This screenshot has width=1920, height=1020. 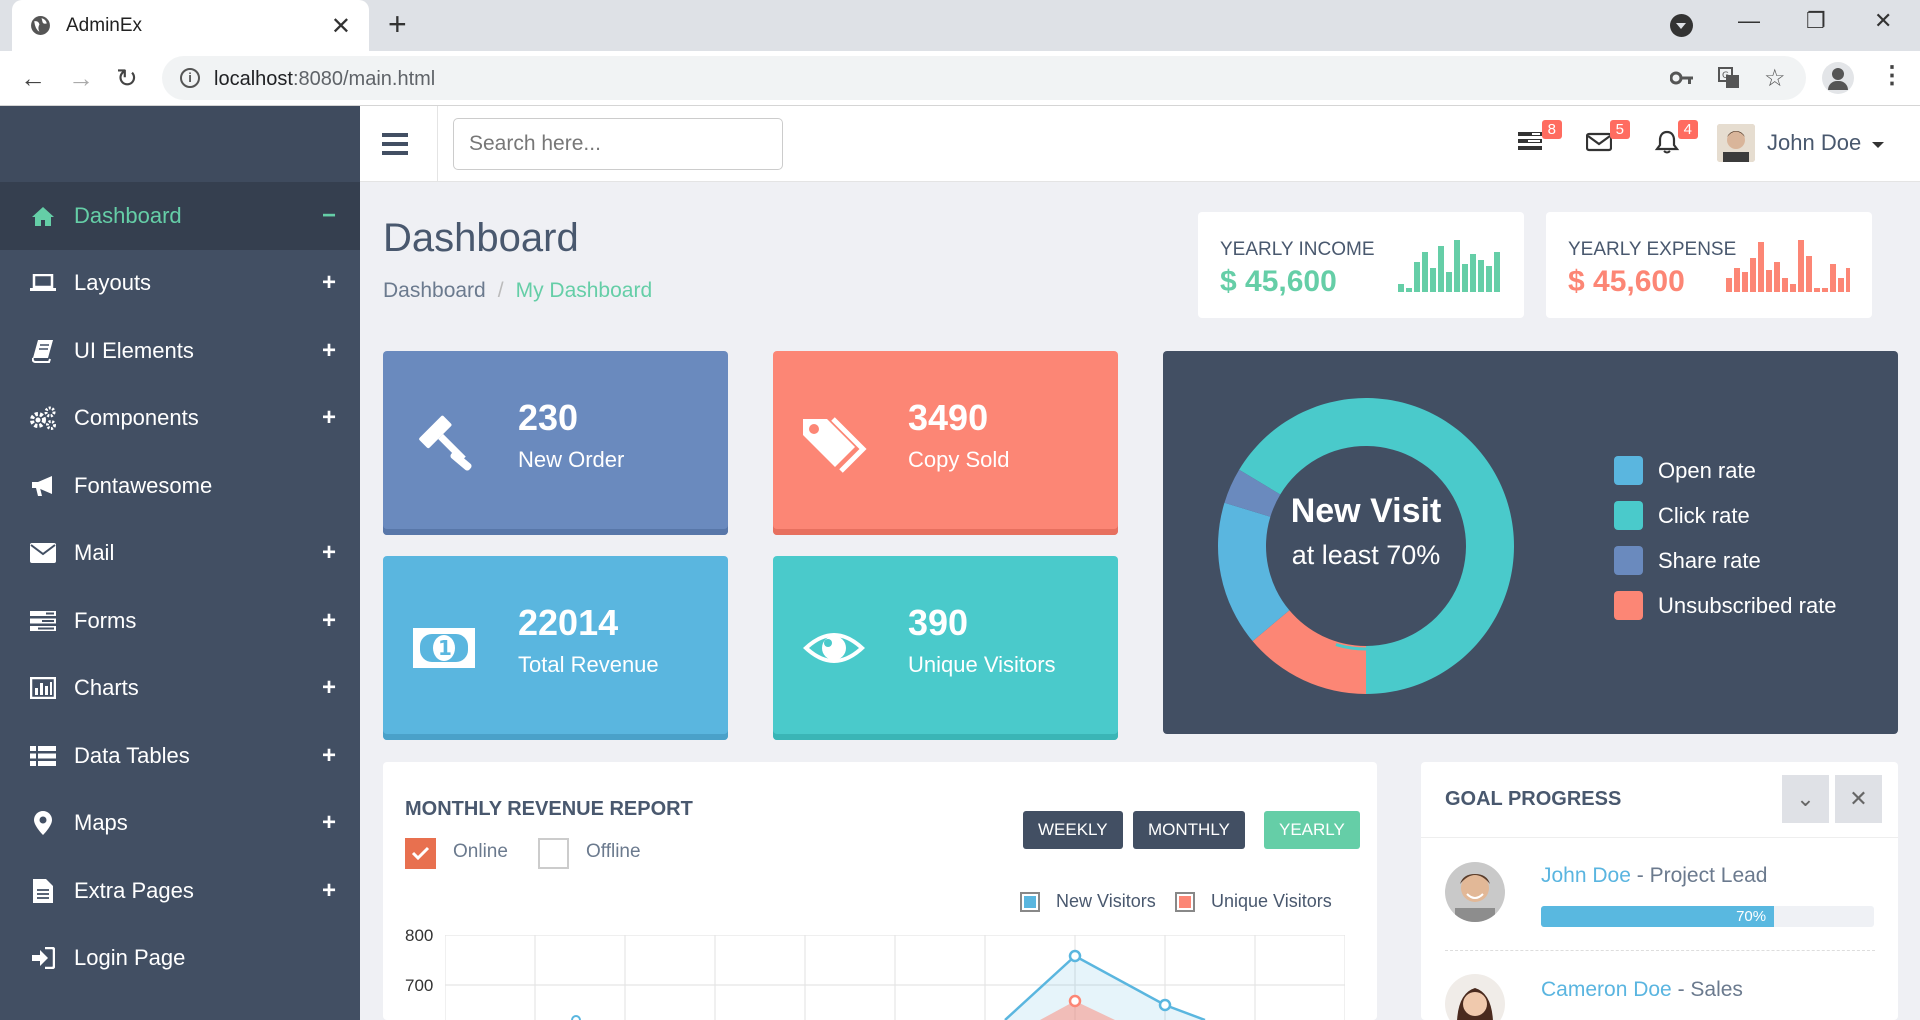 I want to click on forward-icon: →, so click(x=81, y=78).